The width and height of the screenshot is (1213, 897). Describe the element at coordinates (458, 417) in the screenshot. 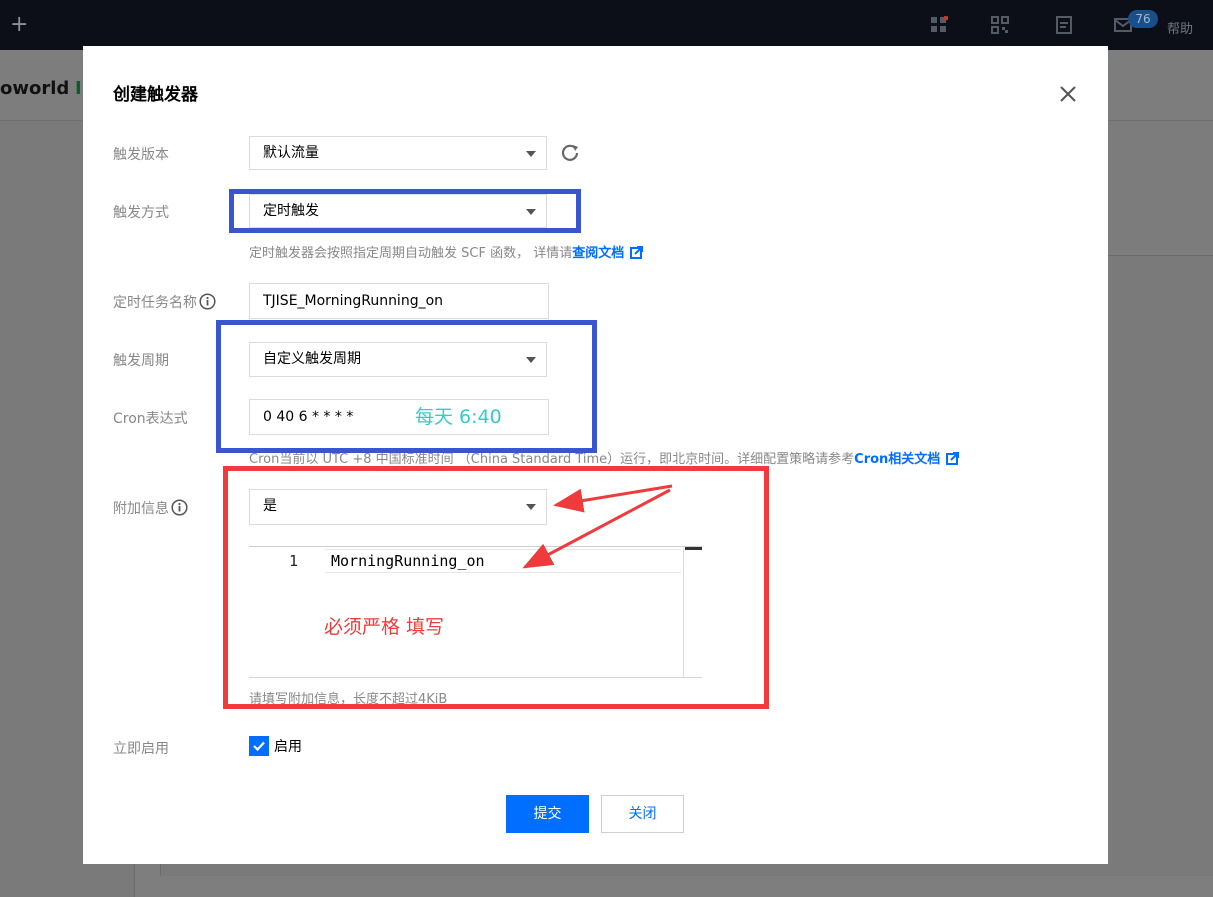

I see `annotation-cron-note: 每天 6:40` at that location.